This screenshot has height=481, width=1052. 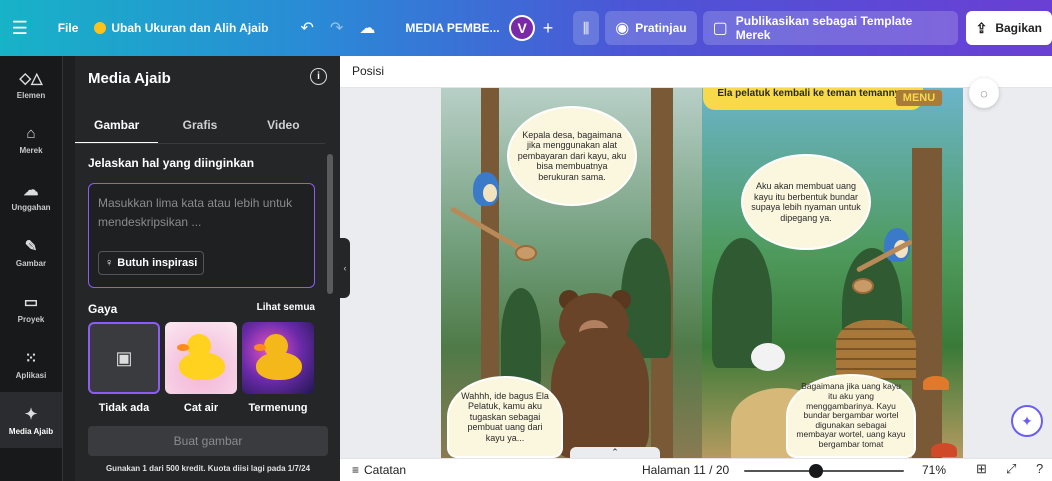 I want to click on page-indicator: Halaman 11 / 20, so click(x=685, y=470).